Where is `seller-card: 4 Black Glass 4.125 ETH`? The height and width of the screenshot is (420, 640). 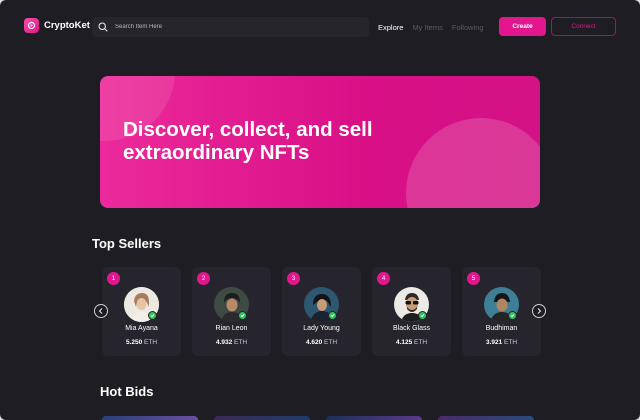
seller-card: 4 Black Glass 4.125 ETH is located at coordinates (411, 311).